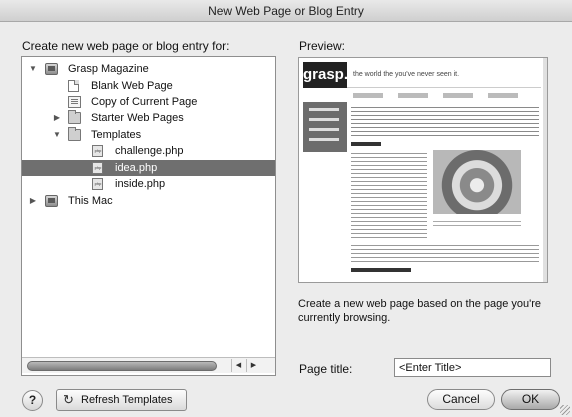 This screenshot has width=572, height=417. I want to click on scroll-right-arrow-icon: ▶, so click(253, 365).